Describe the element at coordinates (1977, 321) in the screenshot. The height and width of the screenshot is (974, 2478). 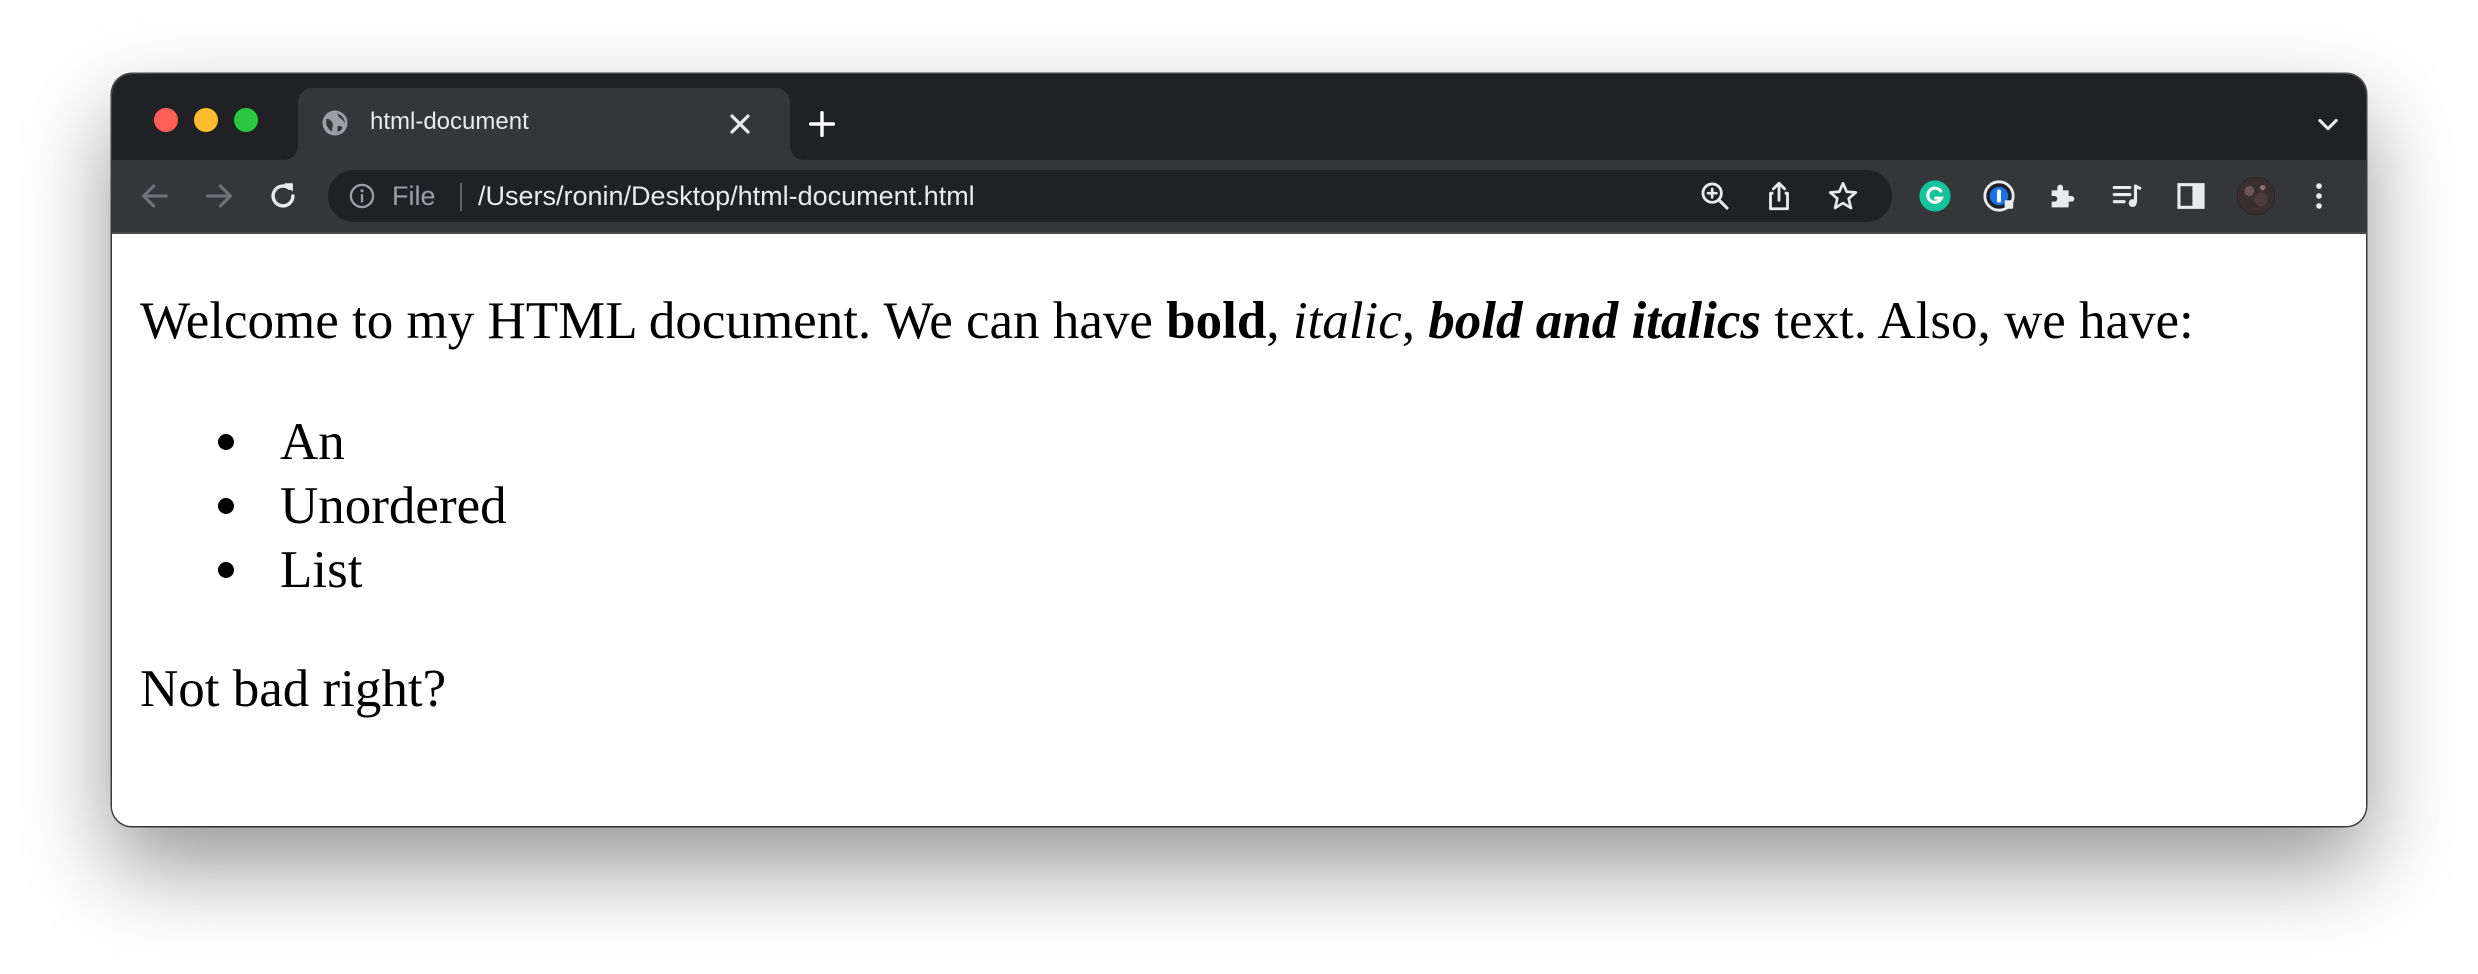
I see `intro-ending-text: text. Also, we have:` at that location.